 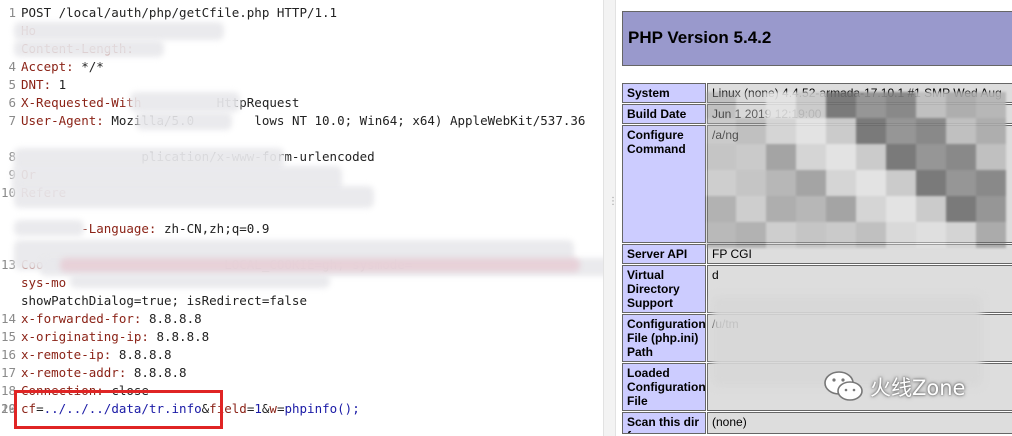 What do you see at coordinates (74, 372) in the screenshot?
I see `header-name: x-remote-addr:` at bounding box center [74, 372].